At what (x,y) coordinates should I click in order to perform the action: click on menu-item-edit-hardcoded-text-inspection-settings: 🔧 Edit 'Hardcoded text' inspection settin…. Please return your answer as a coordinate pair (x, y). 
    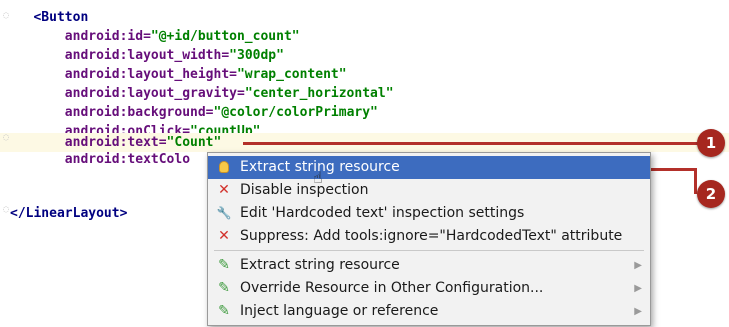
    Looking at the image, I should click on (429, 213).